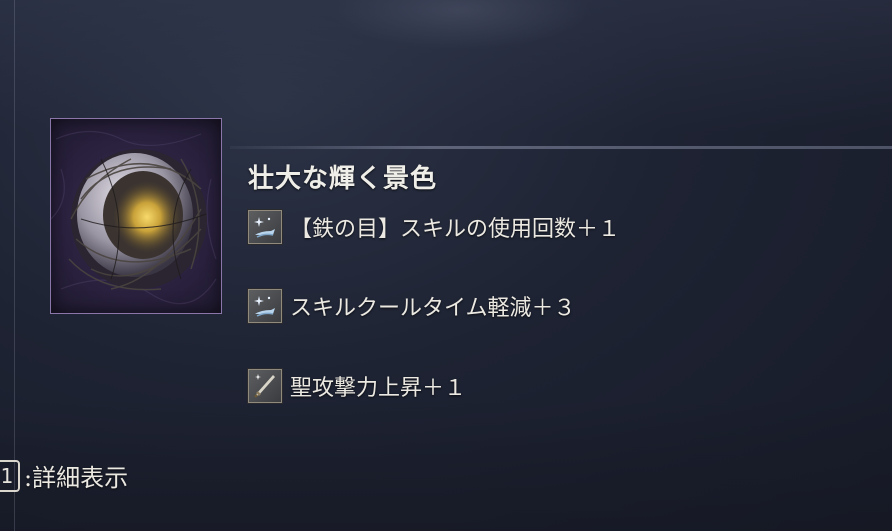  Describe the element at coordinates (378, 388) in the screenshot. I see `effect-text: 聖攻撃力上昇＋１` at that location.